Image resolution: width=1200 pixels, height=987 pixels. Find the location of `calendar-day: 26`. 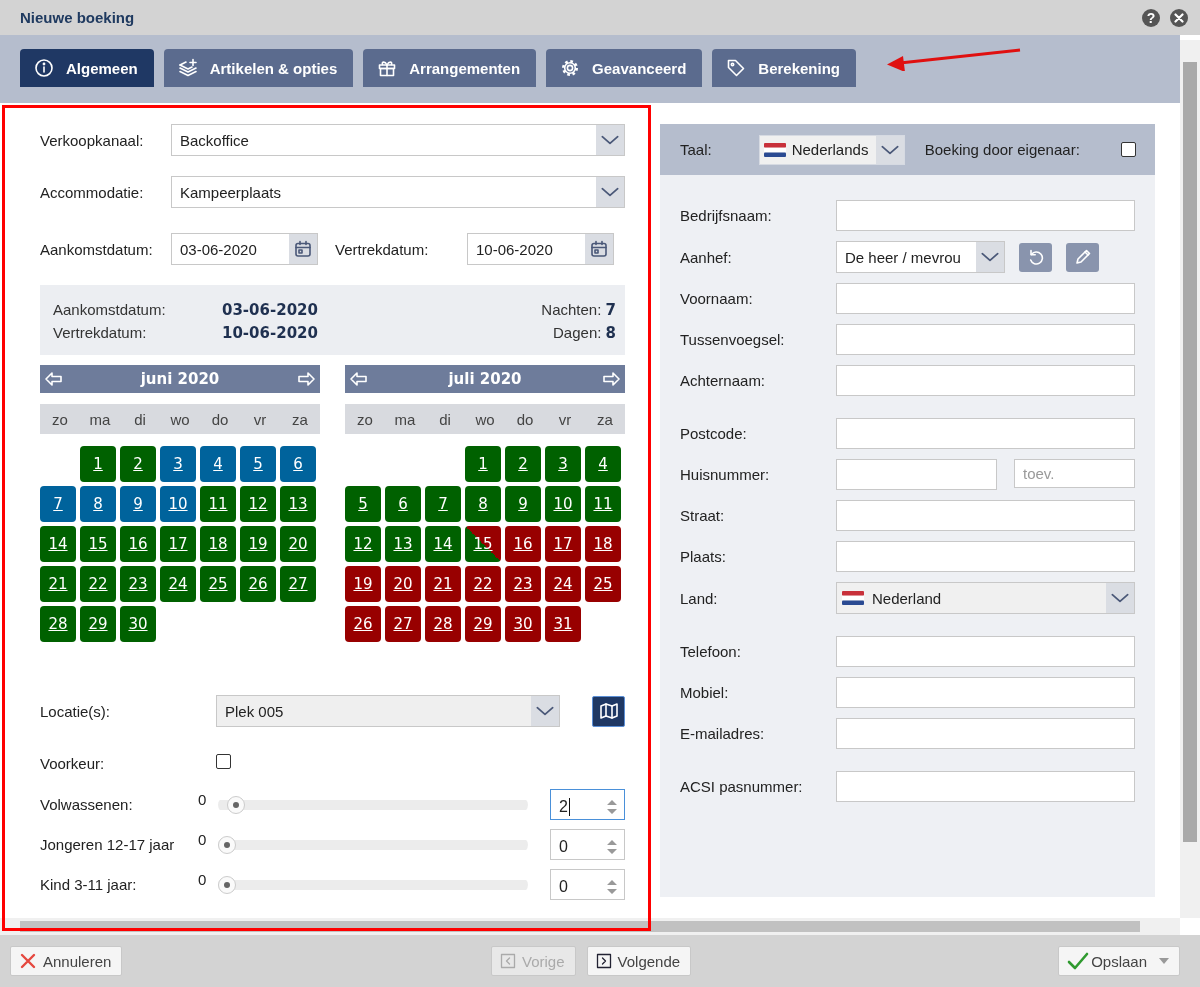

calendar-day: 26 is located at coordinates (363, 624).